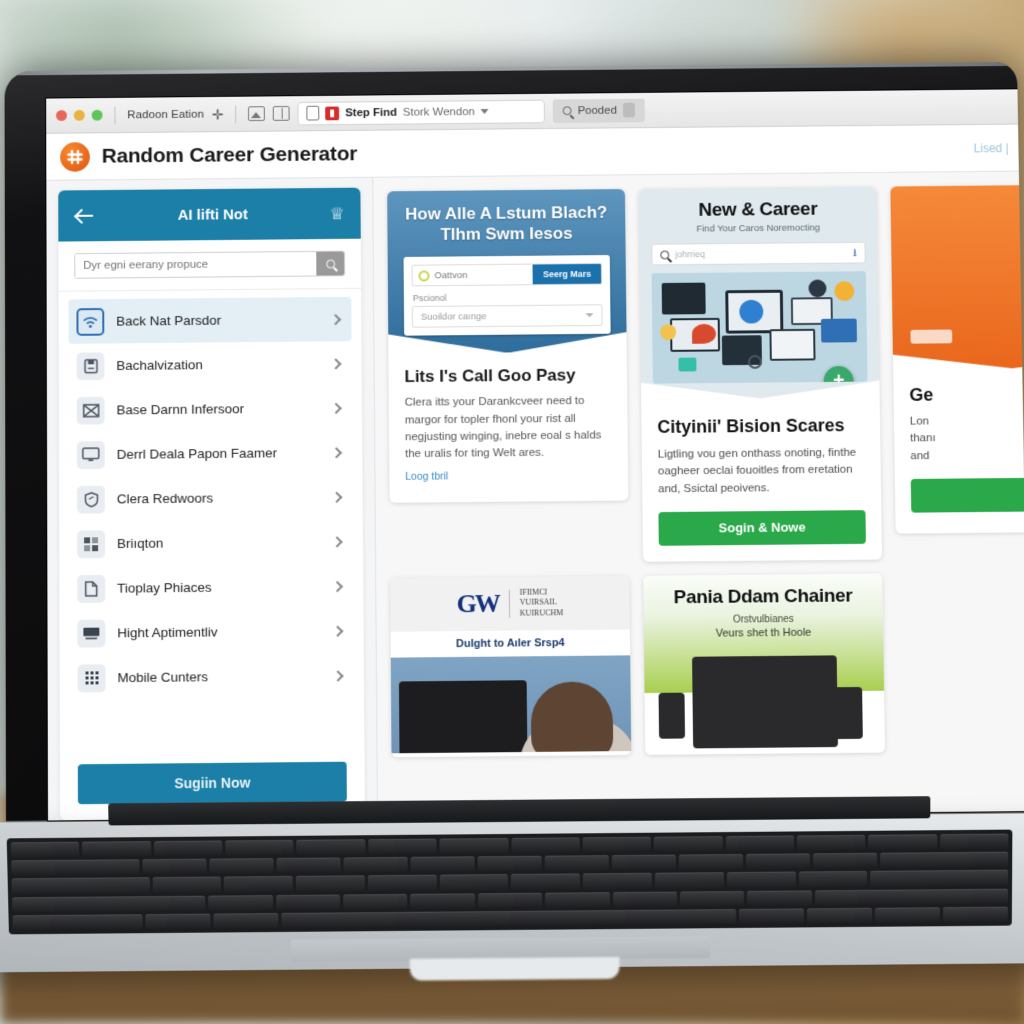 The width and height of the screenshot is (1024, 1024). I want to click on sidebar-header: AI lifti Not ♕, so click(209, 214).